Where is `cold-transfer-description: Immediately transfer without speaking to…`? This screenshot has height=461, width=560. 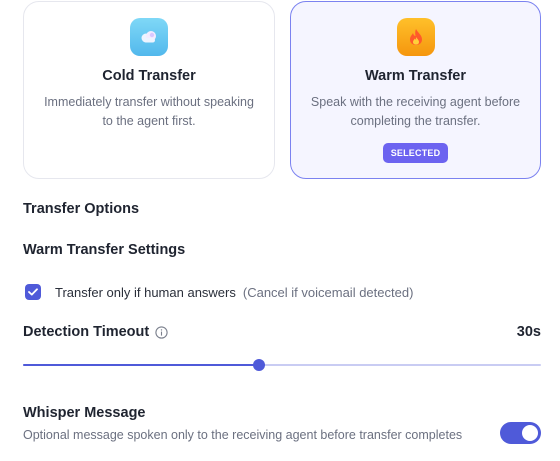 cold-transfer-description: Immediately transfer without speaking to… is located at coordinates (149, 111).